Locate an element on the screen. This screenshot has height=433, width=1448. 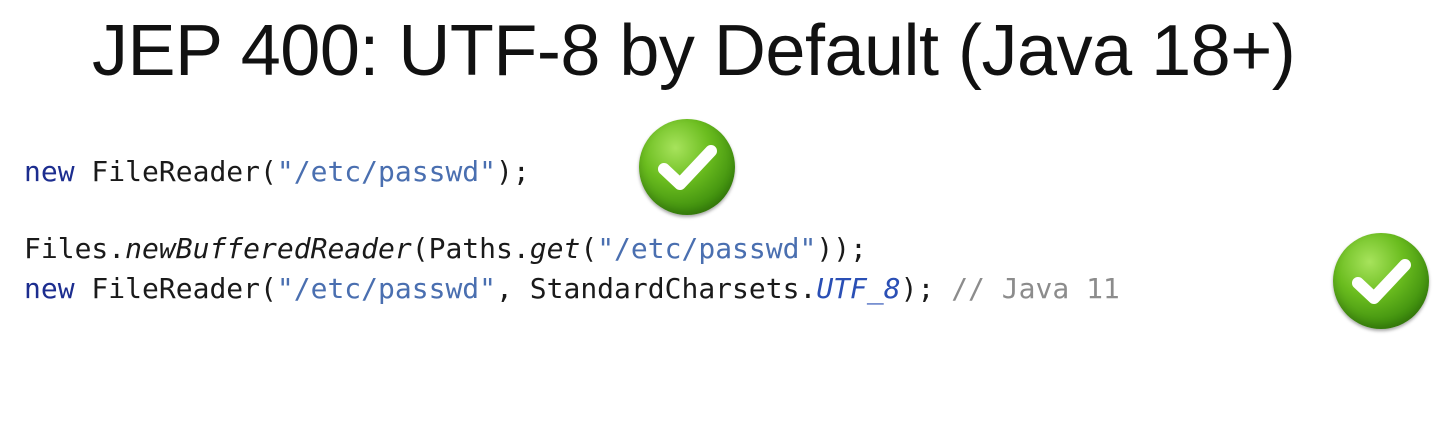
code-line-file-reader: new FileReader("/etc/passwd"); is located at coordinates (277, 172).